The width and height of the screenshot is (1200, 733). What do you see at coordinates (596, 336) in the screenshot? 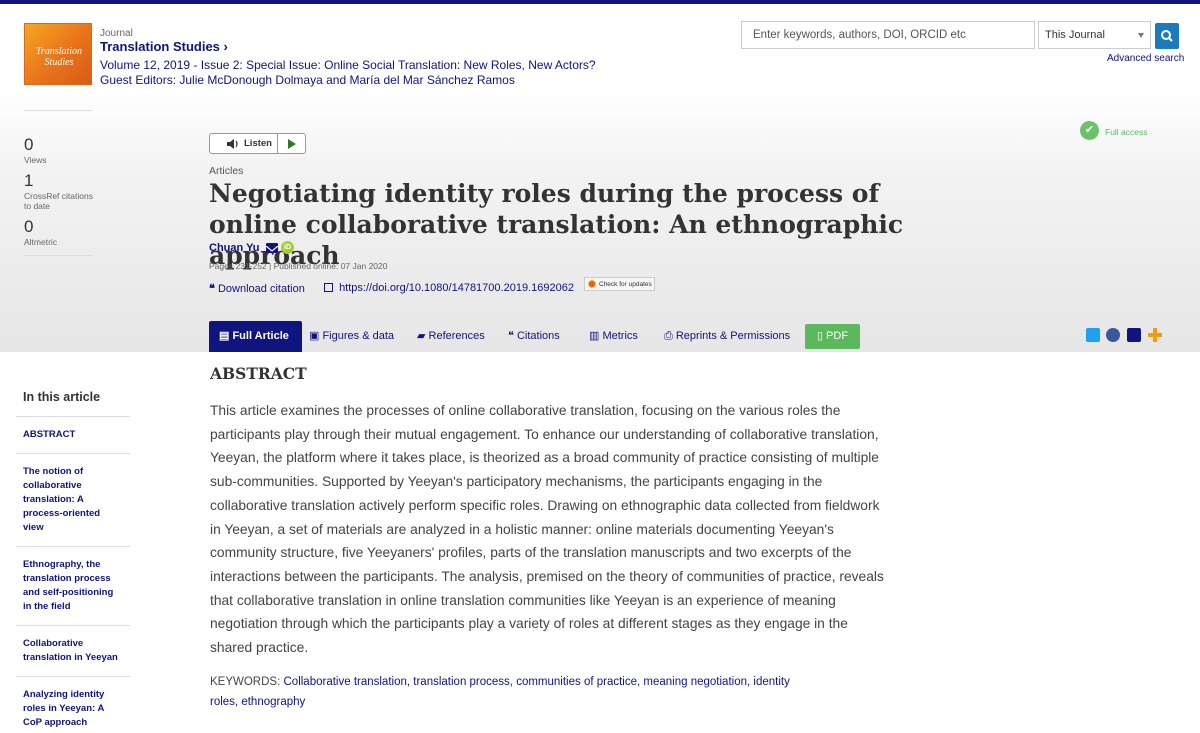
I see `bar-chart-icon: ▥` at bounding box center [596, 336].